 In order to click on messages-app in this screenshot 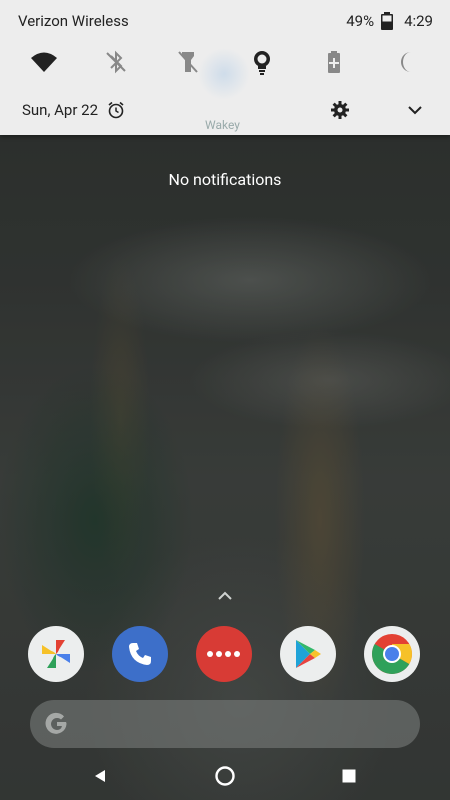, I will do `click(224, 654)`.